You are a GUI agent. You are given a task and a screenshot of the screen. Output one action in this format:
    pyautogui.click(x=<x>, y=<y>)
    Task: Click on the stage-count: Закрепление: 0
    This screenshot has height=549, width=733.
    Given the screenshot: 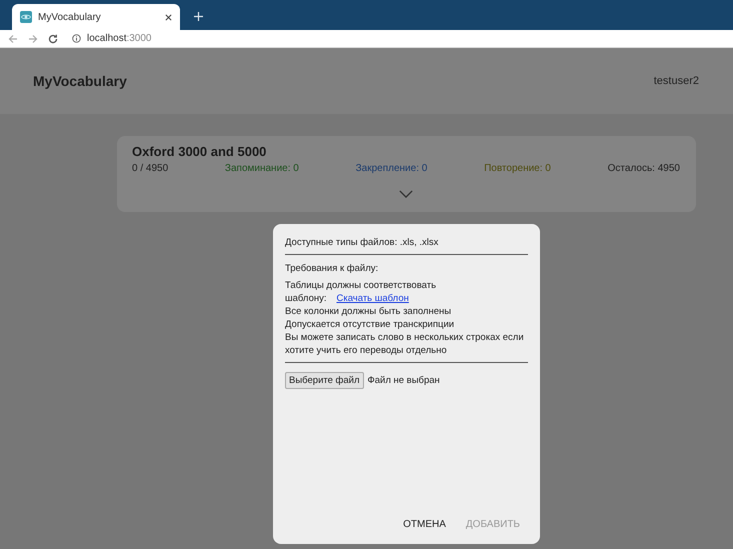 What is the action you would take?
    pyautogui.click(x=392, y=168)
    